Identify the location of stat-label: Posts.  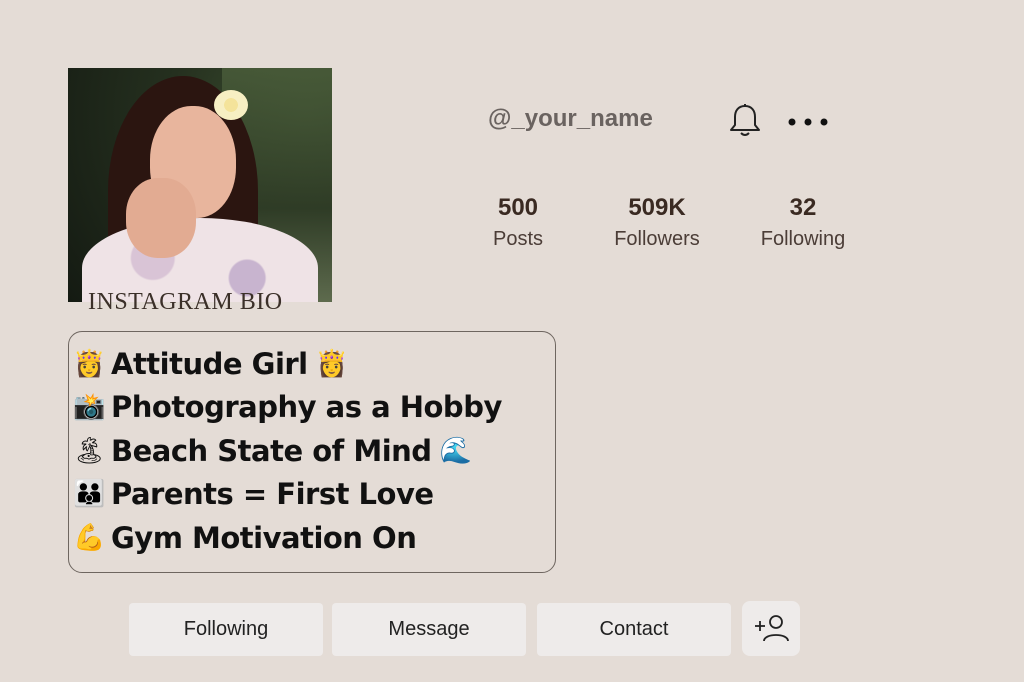
(518, 239).